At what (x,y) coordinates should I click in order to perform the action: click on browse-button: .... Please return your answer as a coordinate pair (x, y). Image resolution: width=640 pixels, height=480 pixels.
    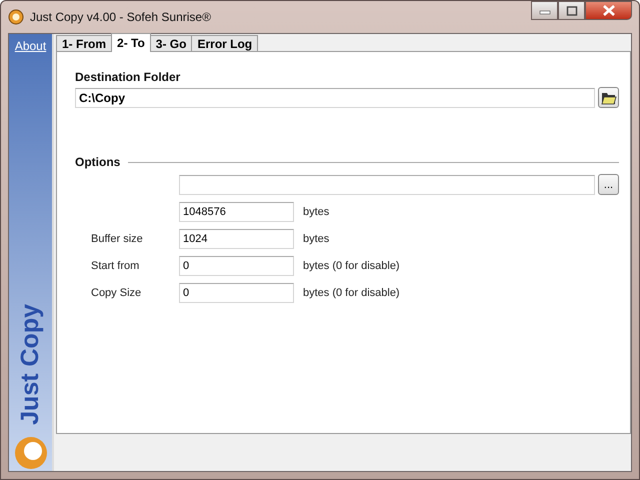
    Looking at the image, I should click on (608, 184).